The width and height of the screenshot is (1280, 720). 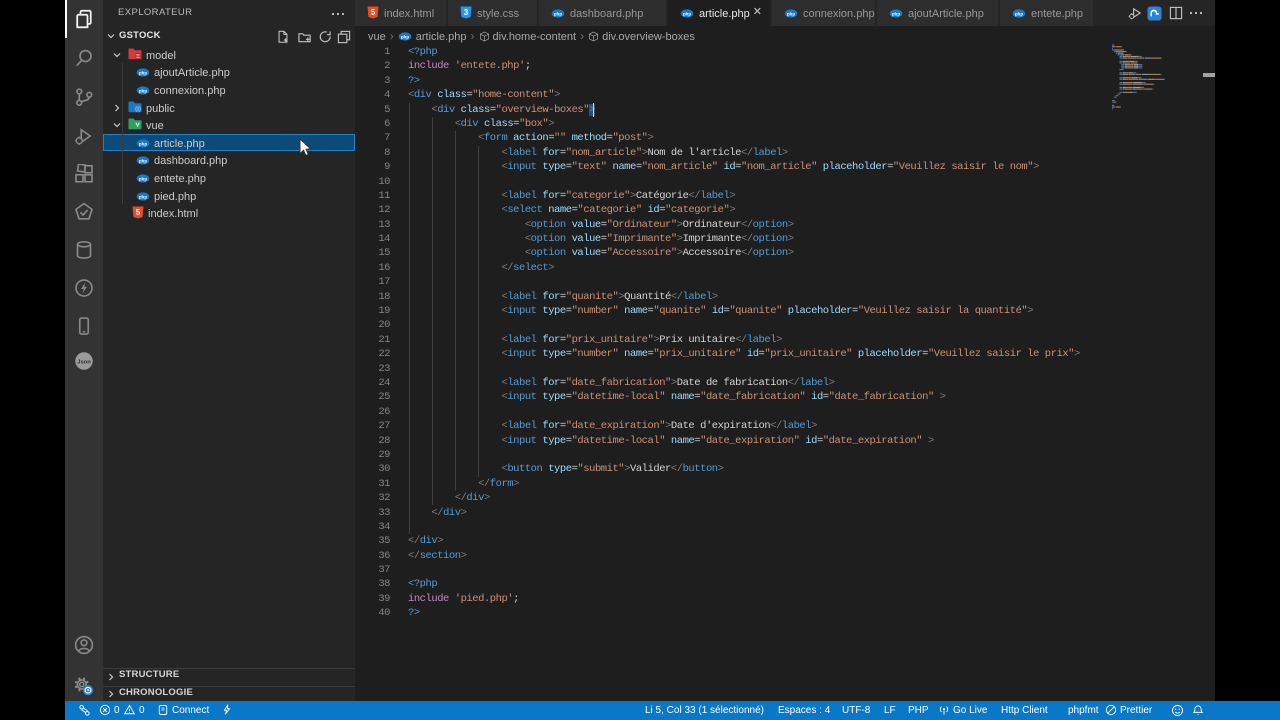 What do you see at coordinates (466, 12) in the screenshot?
I see `svg-text: 3` at bounding box center [466, 12].